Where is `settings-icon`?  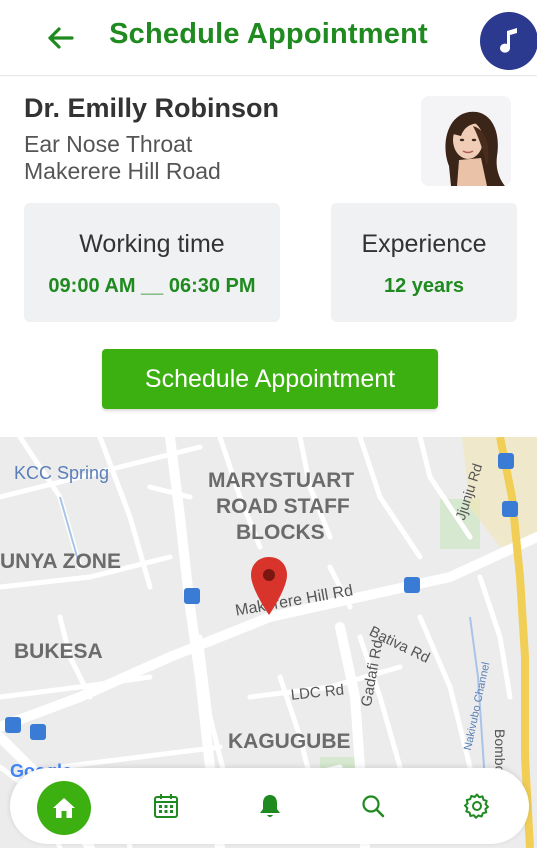
settings-icon is located at coordinates (476, 806).